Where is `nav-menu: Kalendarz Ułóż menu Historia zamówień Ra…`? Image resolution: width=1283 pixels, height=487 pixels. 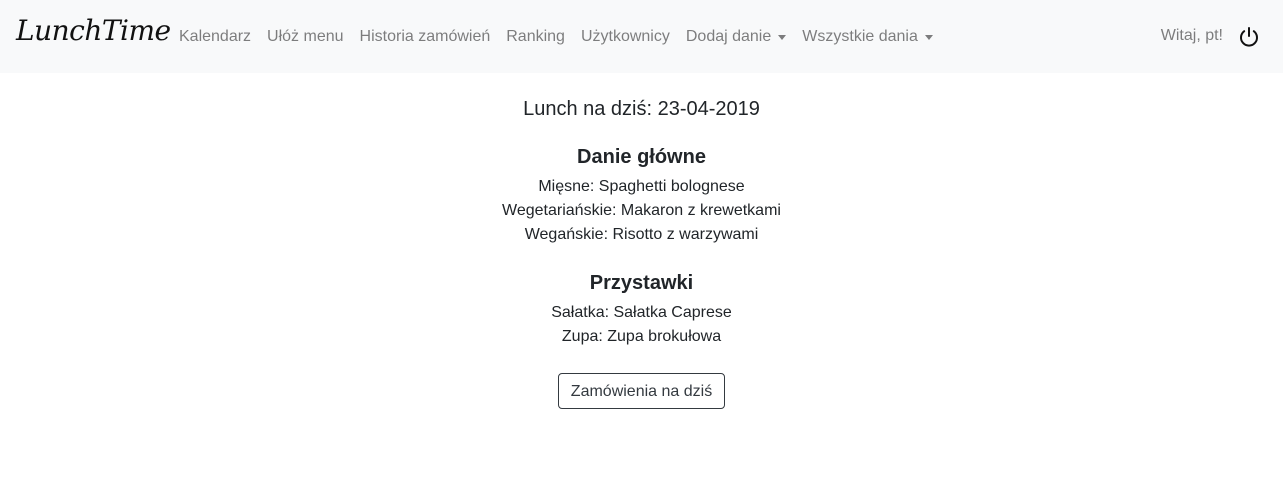 nav-menu: Kalendarz Ułóż menu Historia zamówień Ra… is located at coordinates (556, 36).